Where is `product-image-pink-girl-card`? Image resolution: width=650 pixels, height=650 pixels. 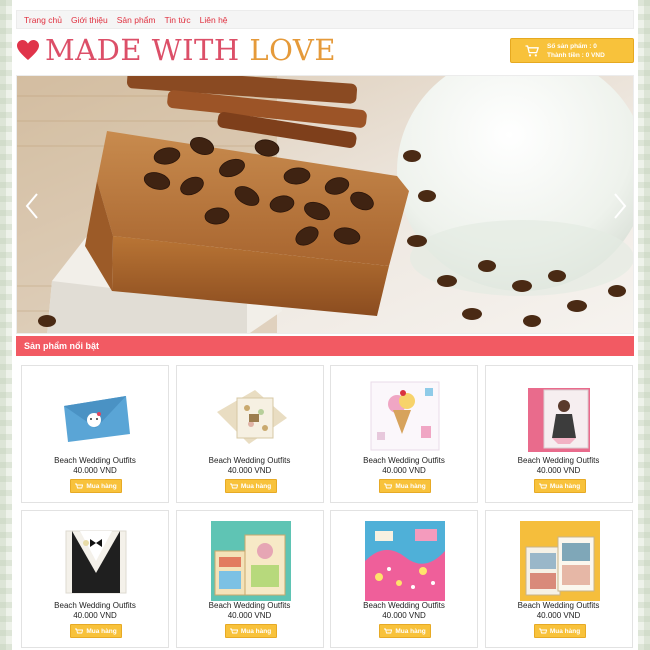 product-image-pink-girl-card is located at coordinates (559, 416).